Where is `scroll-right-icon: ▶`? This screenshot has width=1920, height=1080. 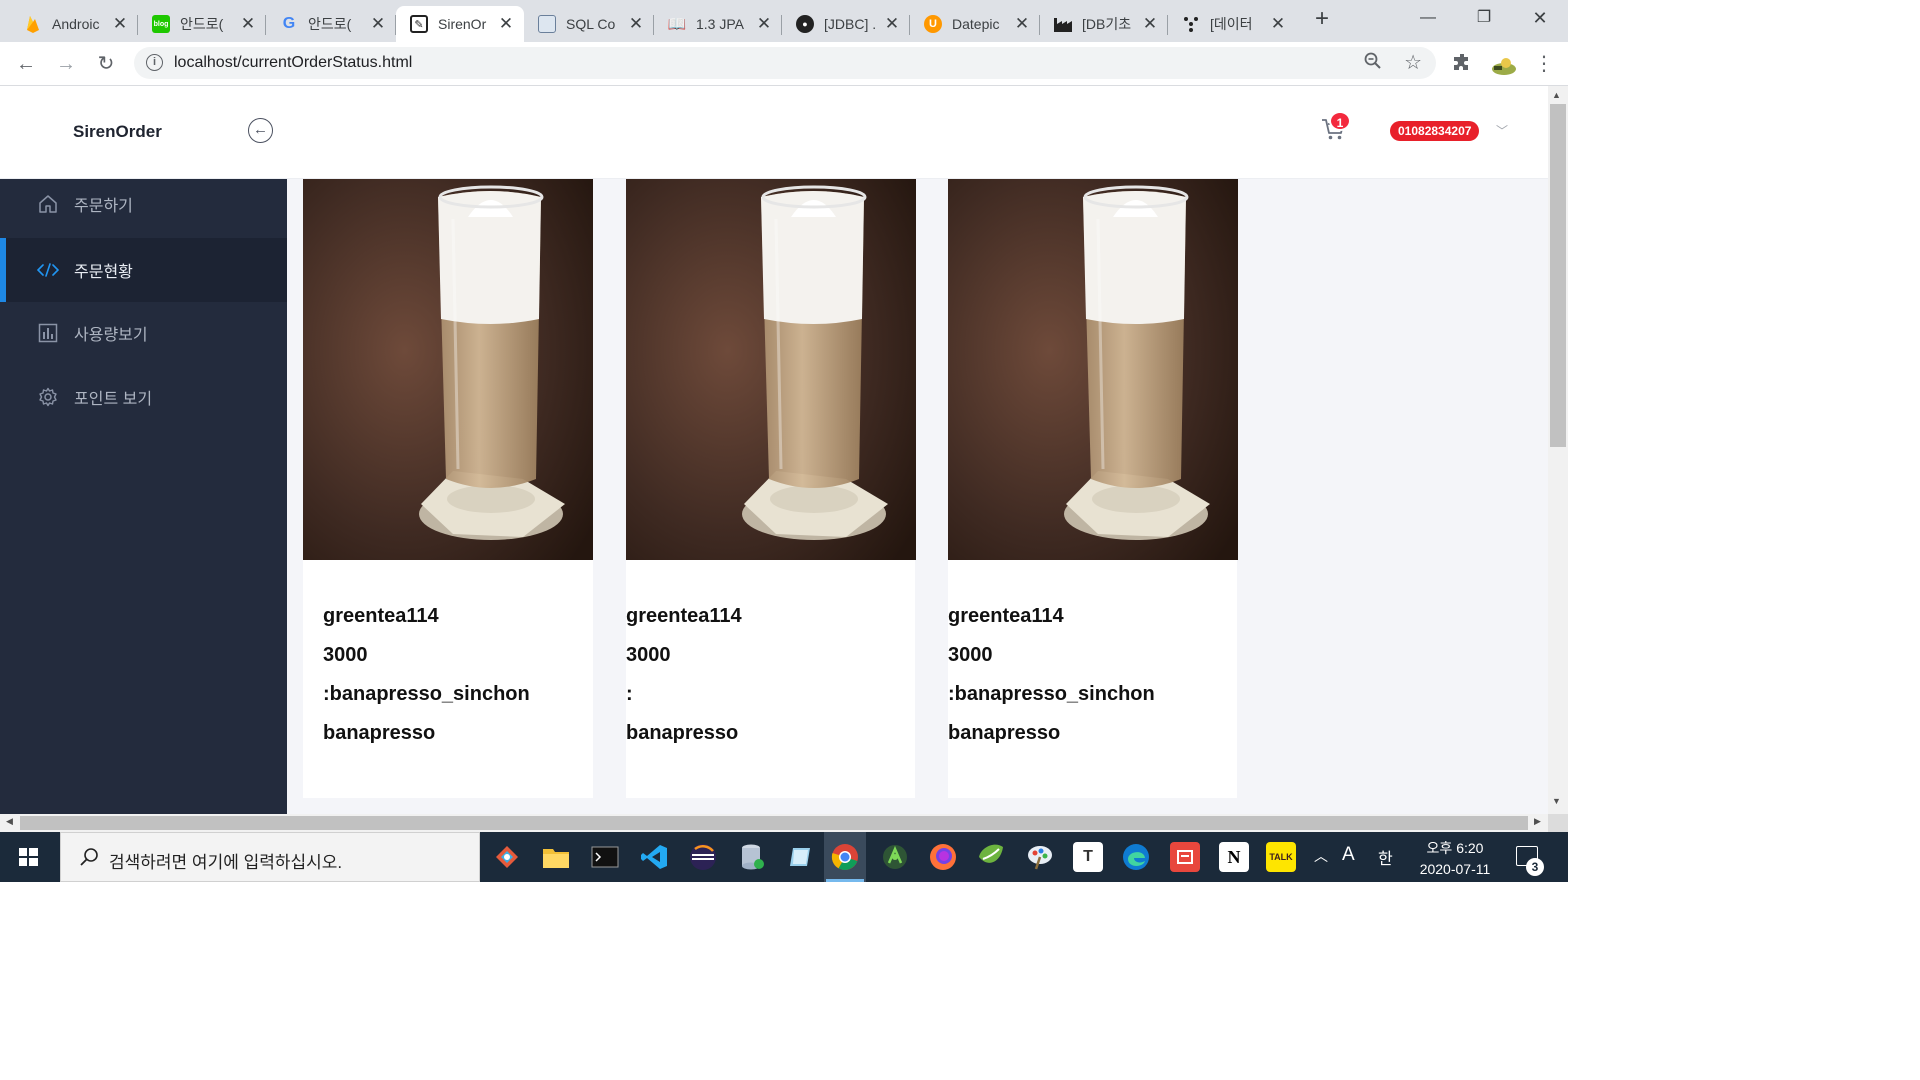
scroll-right-icon: ▶ is located at coordinates (1537, 821).